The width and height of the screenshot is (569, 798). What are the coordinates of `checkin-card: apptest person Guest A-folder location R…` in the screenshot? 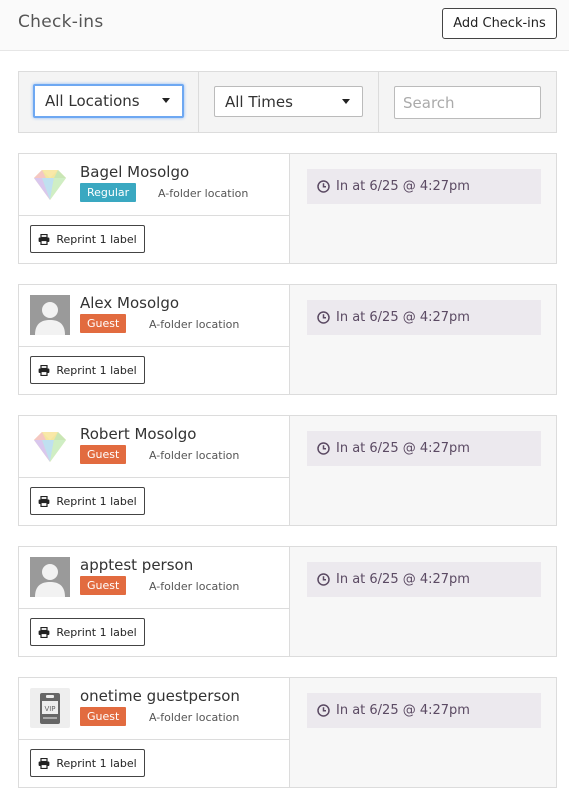 It's located at (287, 601).